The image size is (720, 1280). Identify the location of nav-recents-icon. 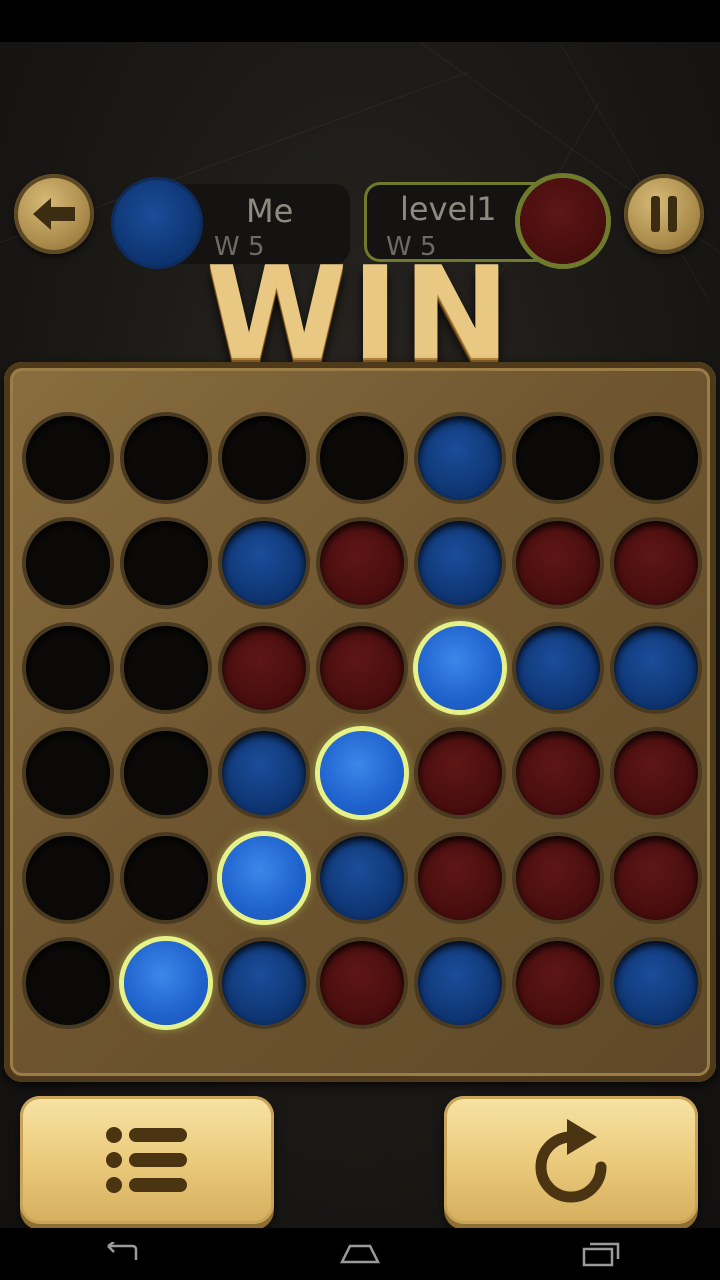
(601, 1254).